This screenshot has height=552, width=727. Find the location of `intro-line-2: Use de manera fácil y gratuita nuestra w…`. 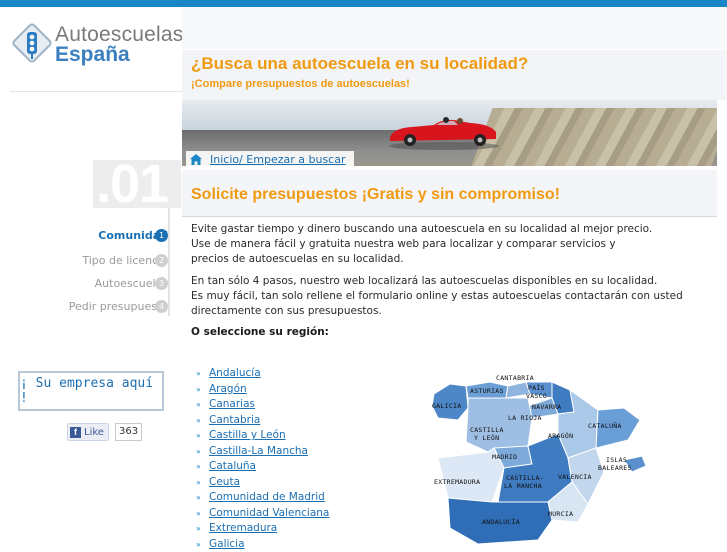

intro-line-2: Use de manera fácil y gratuita nuestra w… is located at coordinates (403, 244).